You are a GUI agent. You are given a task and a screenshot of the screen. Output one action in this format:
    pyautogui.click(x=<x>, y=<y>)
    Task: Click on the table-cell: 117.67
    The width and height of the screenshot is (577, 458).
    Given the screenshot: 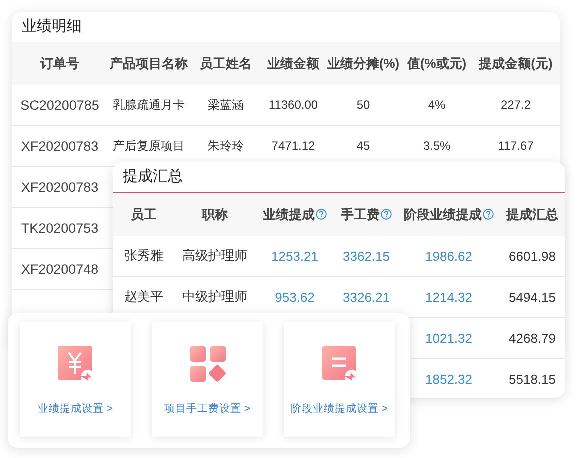 What is the action you would take?
    pyautogui.click(x=516, y=146)
    